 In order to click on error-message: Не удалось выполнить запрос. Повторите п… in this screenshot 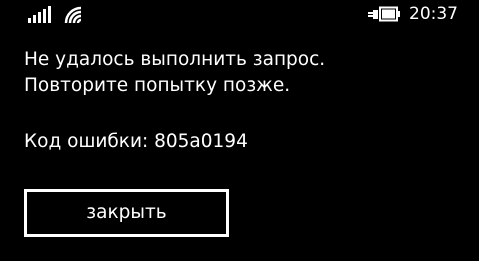, I will do `click(174, 73)`.